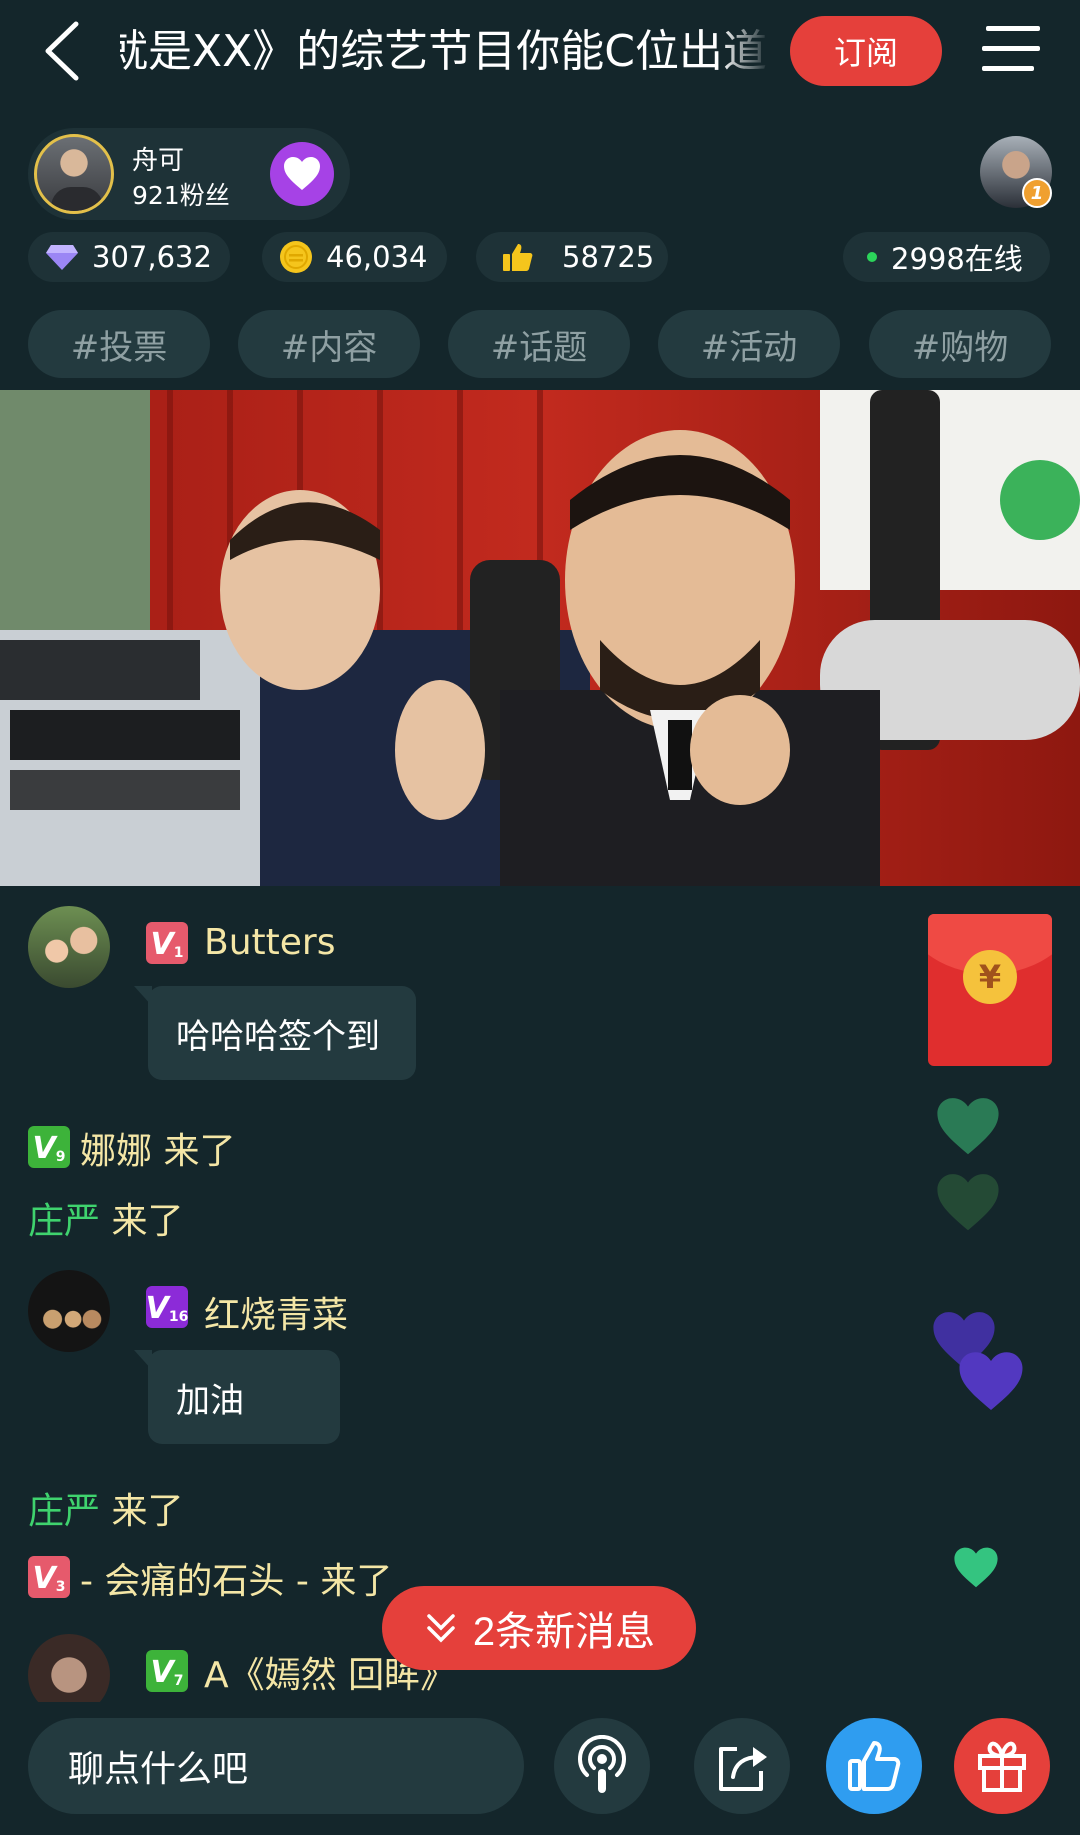 The width and height of the screenshot is (1080, 1835). I want to click on coin-stat: 46,034, so click(354, 257).